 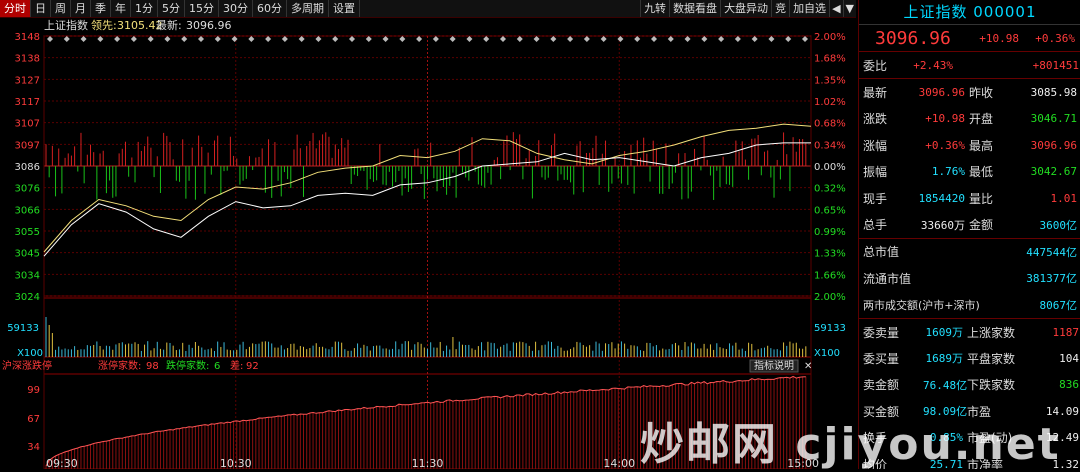 What do you see at coordinates (875, 438) in the screenshot?
I see `breadth-label: 换手` at bounding box center [875, 438].